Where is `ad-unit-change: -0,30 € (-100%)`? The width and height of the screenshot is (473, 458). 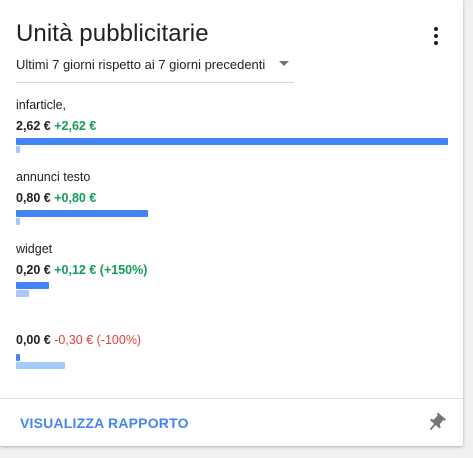
ad-unit-change: -0,30 € (-100%) is located at coordinates (98, 340).